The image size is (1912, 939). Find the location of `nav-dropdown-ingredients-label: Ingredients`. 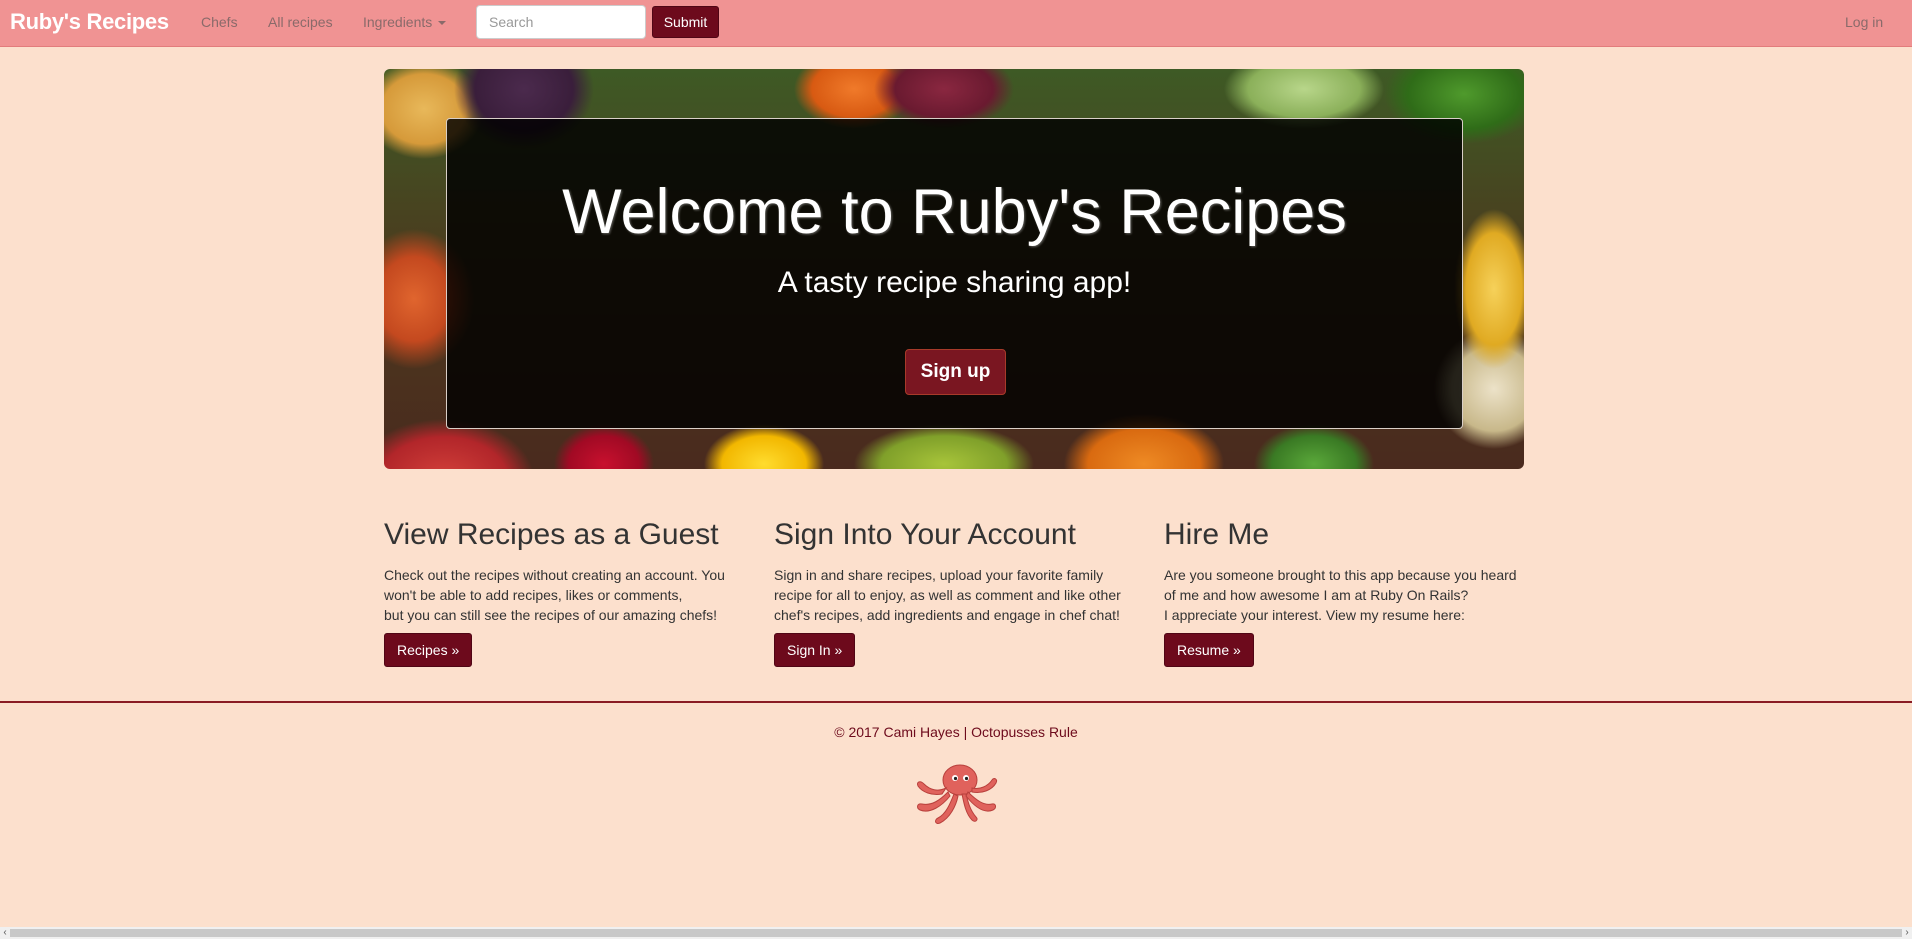

nav-dropdown-ingredients-label: Ingredients is located at coordinates (398, 22).